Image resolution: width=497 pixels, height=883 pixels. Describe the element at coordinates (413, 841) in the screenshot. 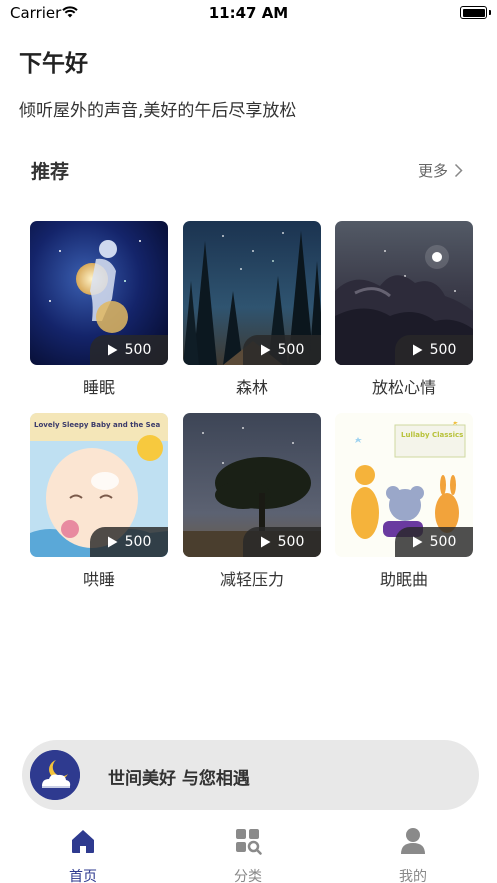

I see `profile-icon` at that location.